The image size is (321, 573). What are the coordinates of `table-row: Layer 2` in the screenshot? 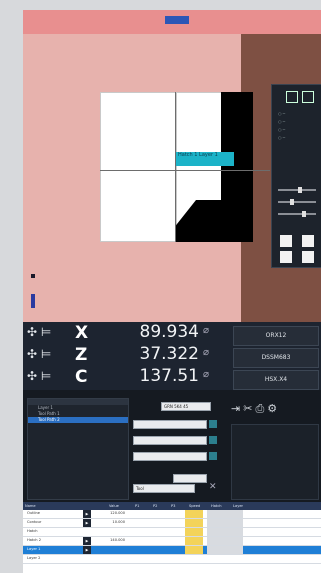 It's located at (172, 559).